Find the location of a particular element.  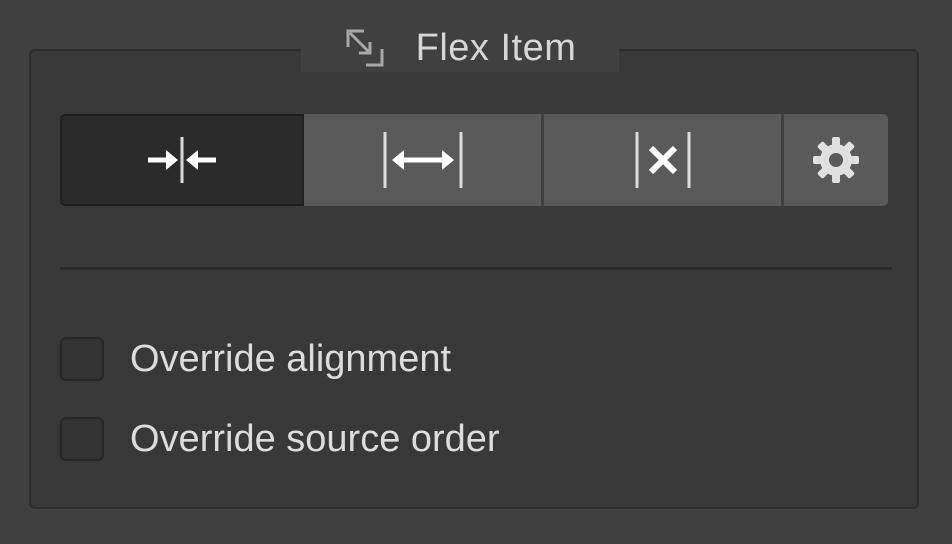

override-source-order-checkbox is located at coordinates (82, 439).